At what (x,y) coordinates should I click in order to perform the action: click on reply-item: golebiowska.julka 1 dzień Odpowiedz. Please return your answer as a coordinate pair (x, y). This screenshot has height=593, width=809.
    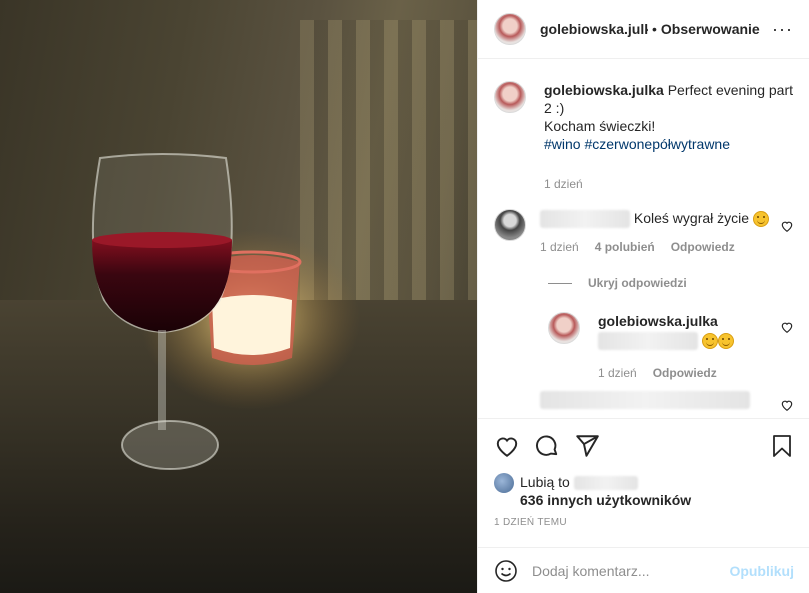
    Looking at the image, I should click on (671, 346).